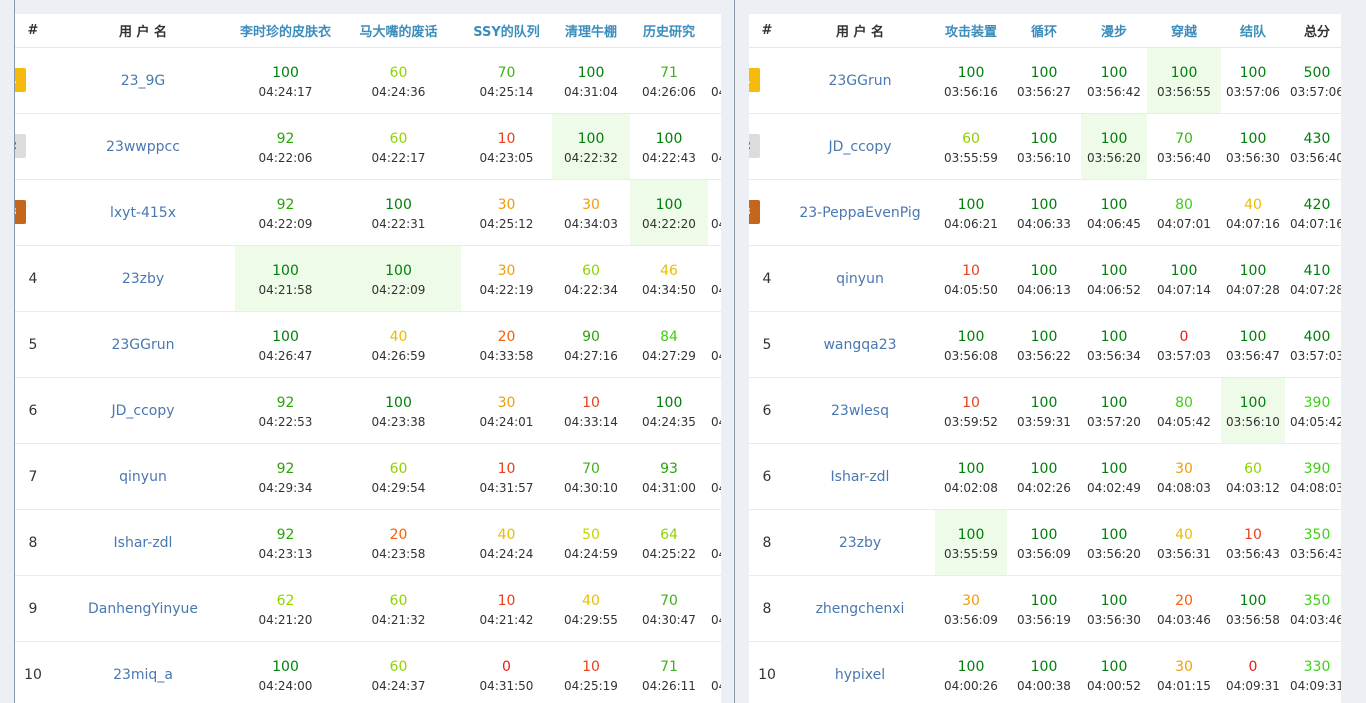  I want to click on problem-score-cell: 60 04:24:37, so click(398, 672).